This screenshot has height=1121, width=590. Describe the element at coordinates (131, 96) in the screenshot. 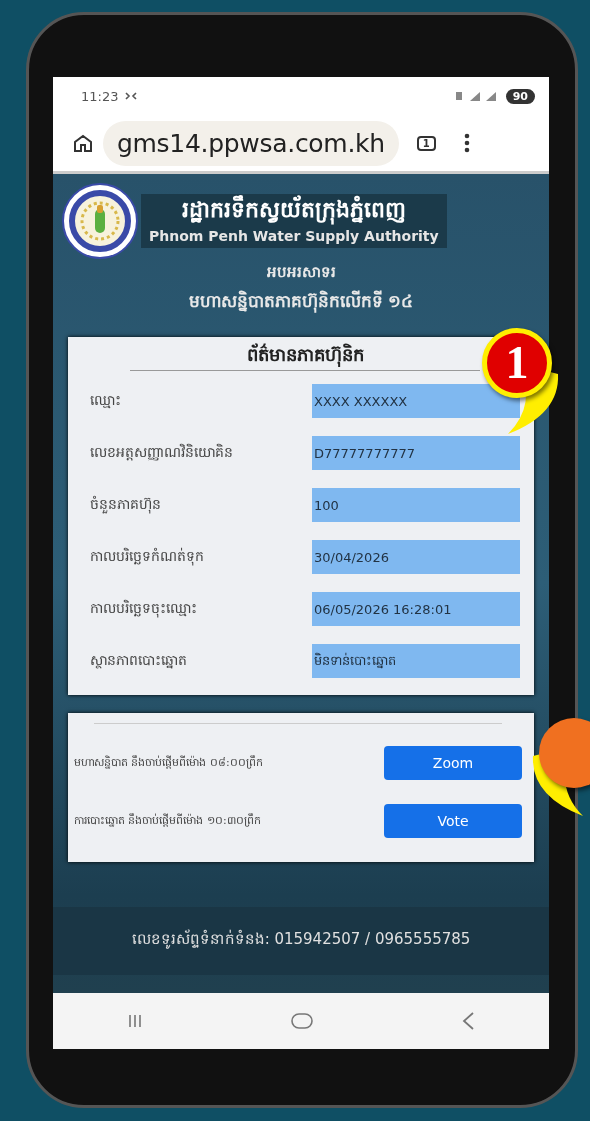

I see `screen-cast-icon` at that location.